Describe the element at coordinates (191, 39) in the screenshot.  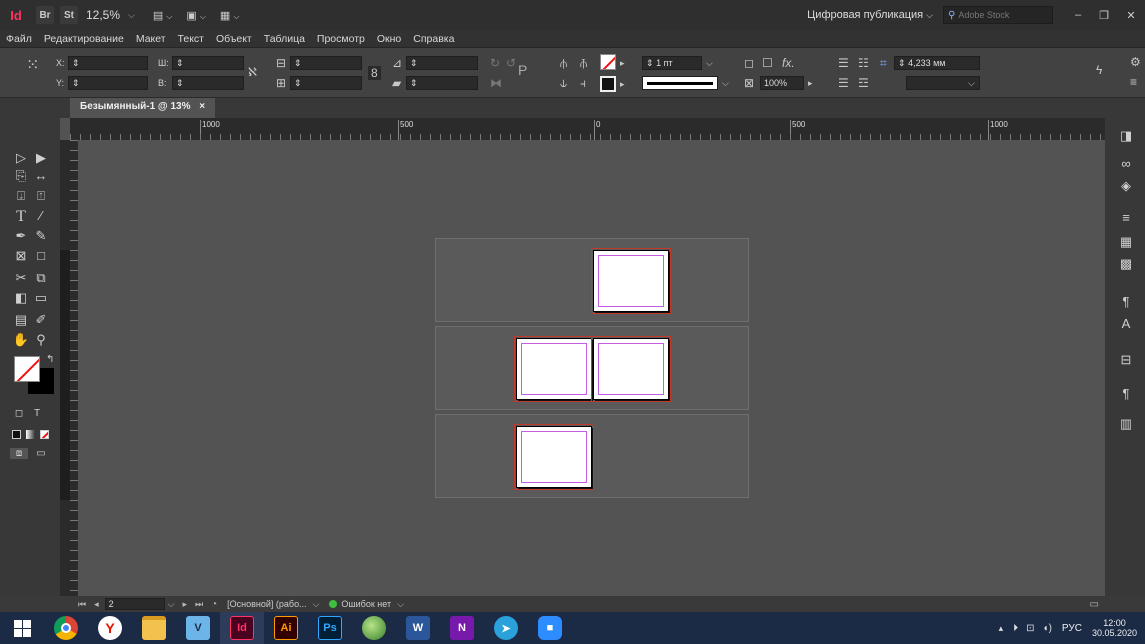
I see `menu-type: Текст` at that location.